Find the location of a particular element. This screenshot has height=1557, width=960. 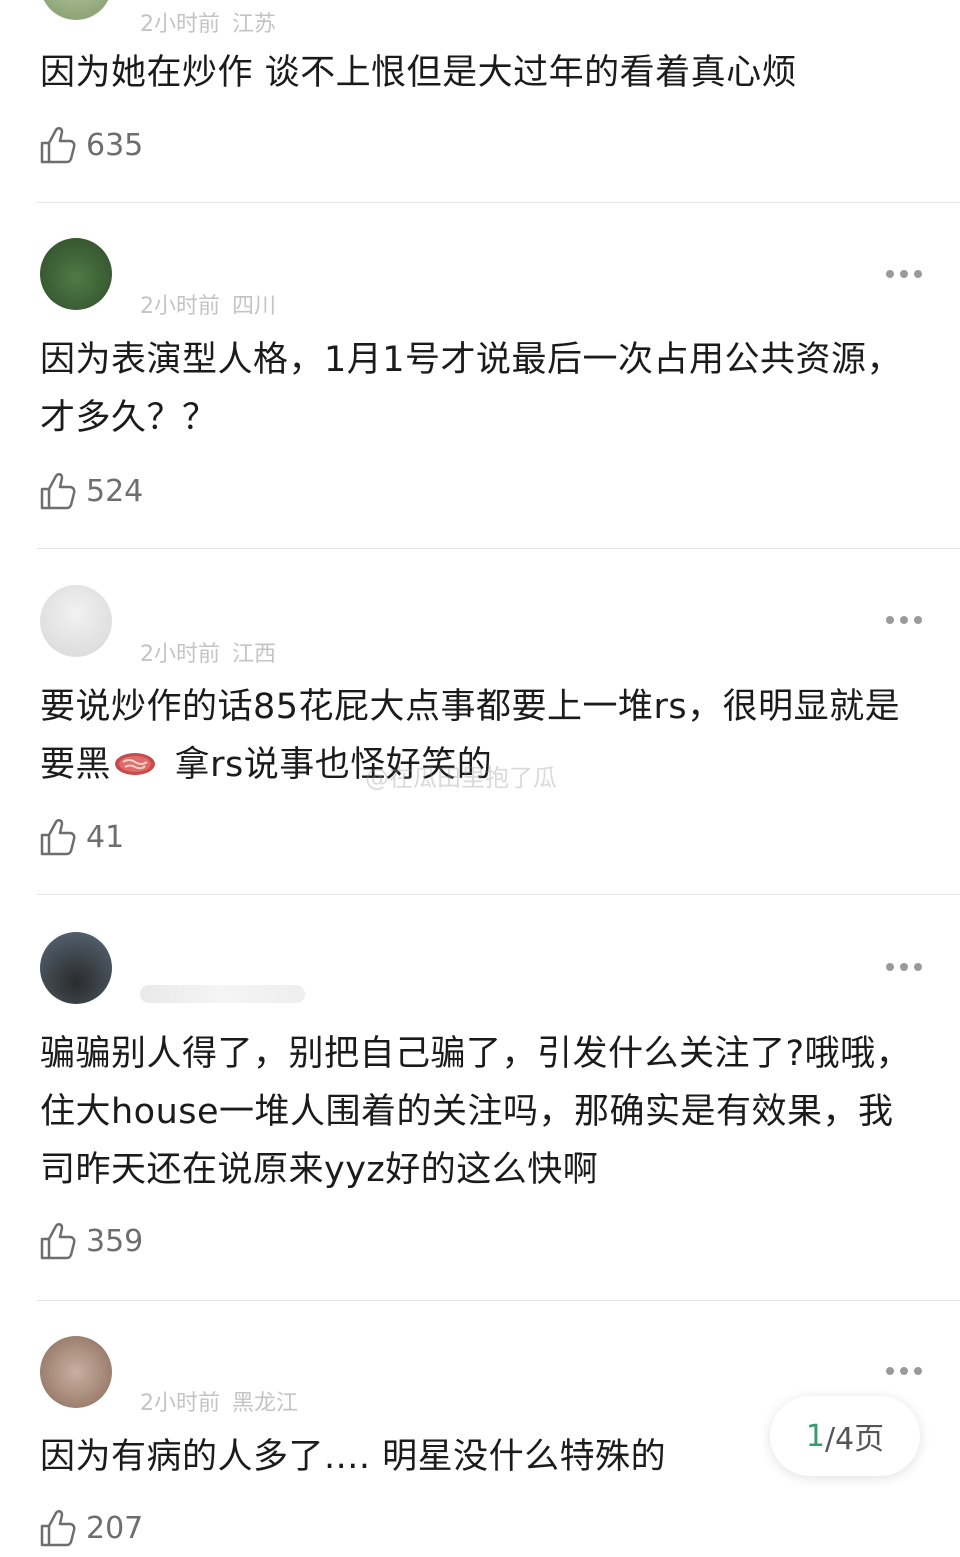

username-blurred is located at coordinates (222, 994).